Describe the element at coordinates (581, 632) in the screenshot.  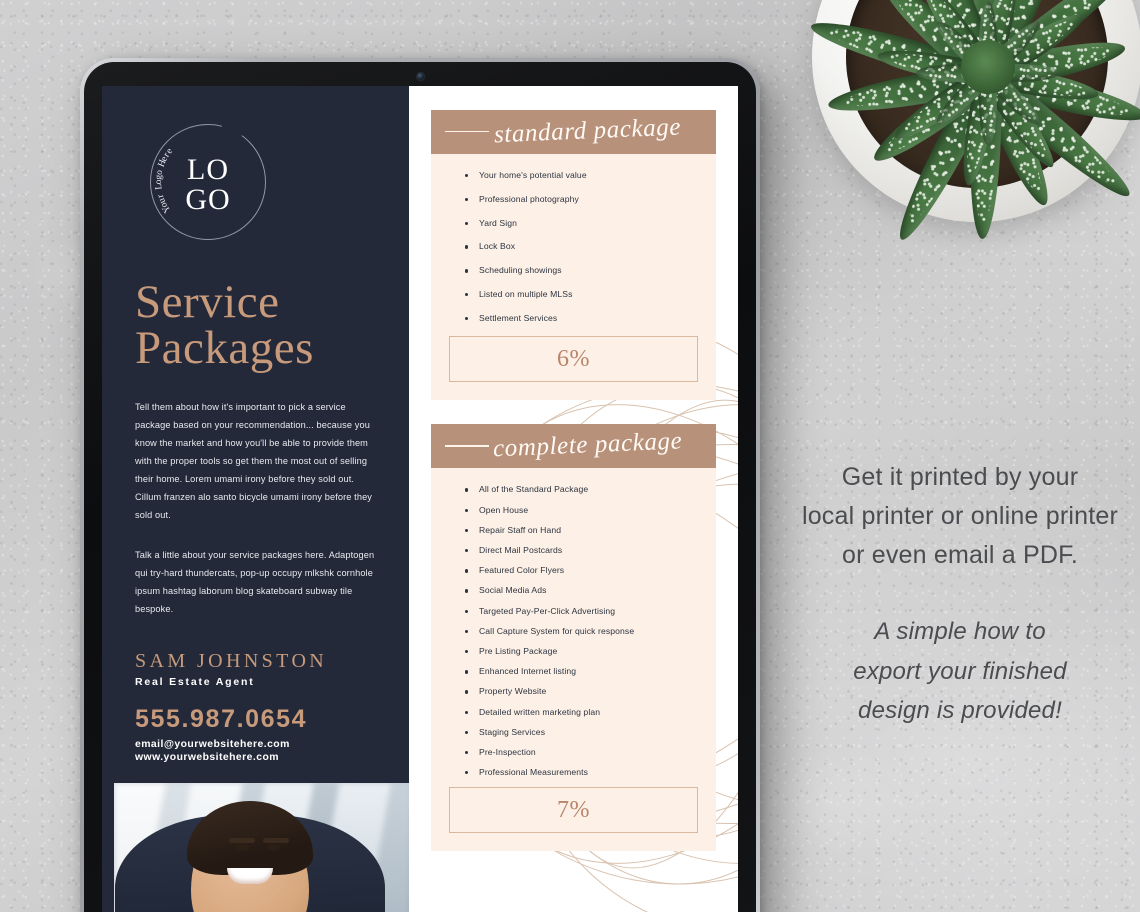
I see `list-item: Call Capture System for quick response` at that location.